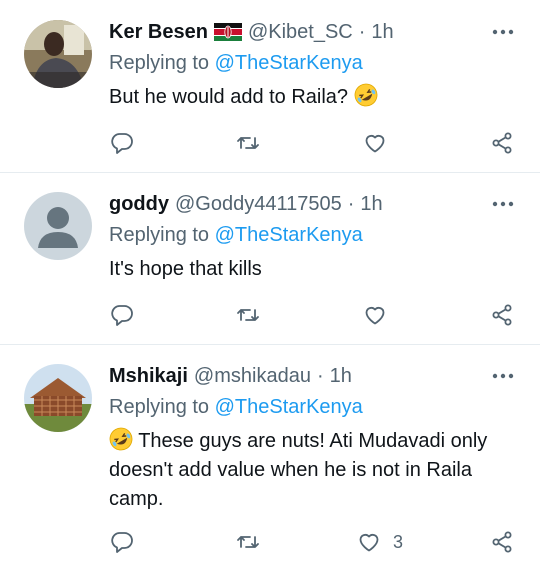 The width and height of the screenshot is (540, 565). What do you see at coordinates (148, 376) in the screenshot?
I see `display-name: Mshikaji` at bounding box center [148, 376].